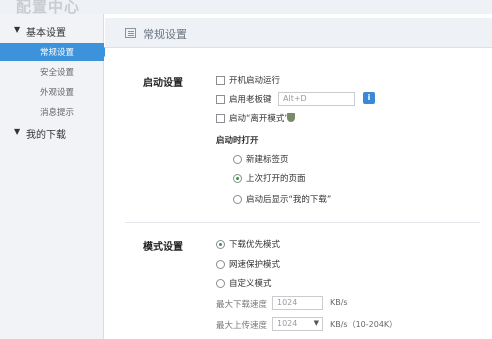 The image size is (492, 339). What do you see at coordinates (287, 323) in the screenshot?
I see `max-upload-value: 1024` at bounding box center [287, 323].